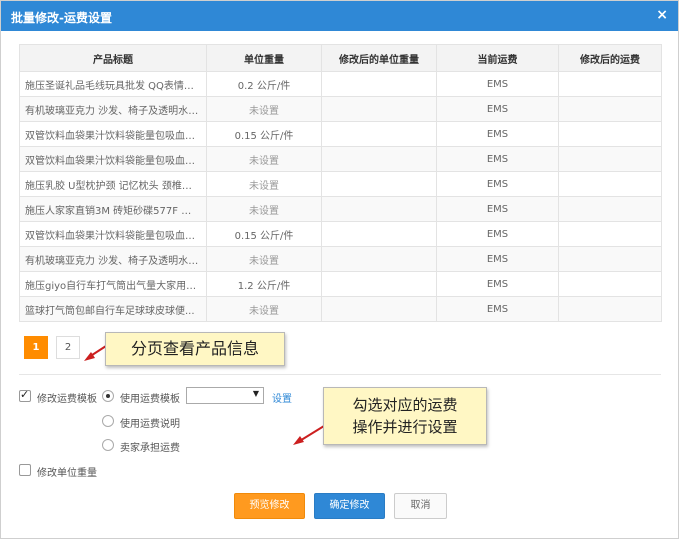  Describe the element at coordinates (97, 351) in the screenshot. I see `pager-callout-arrow` at that location.